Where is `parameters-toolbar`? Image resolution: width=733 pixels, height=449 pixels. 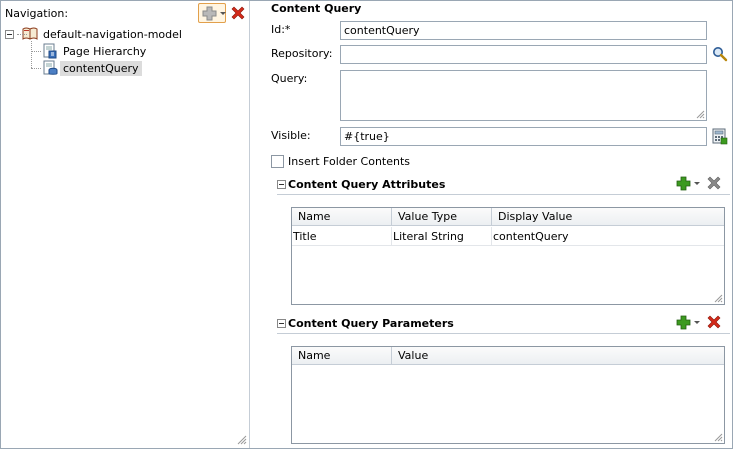 parameters-toolbar is located at coordinates (699, 322).